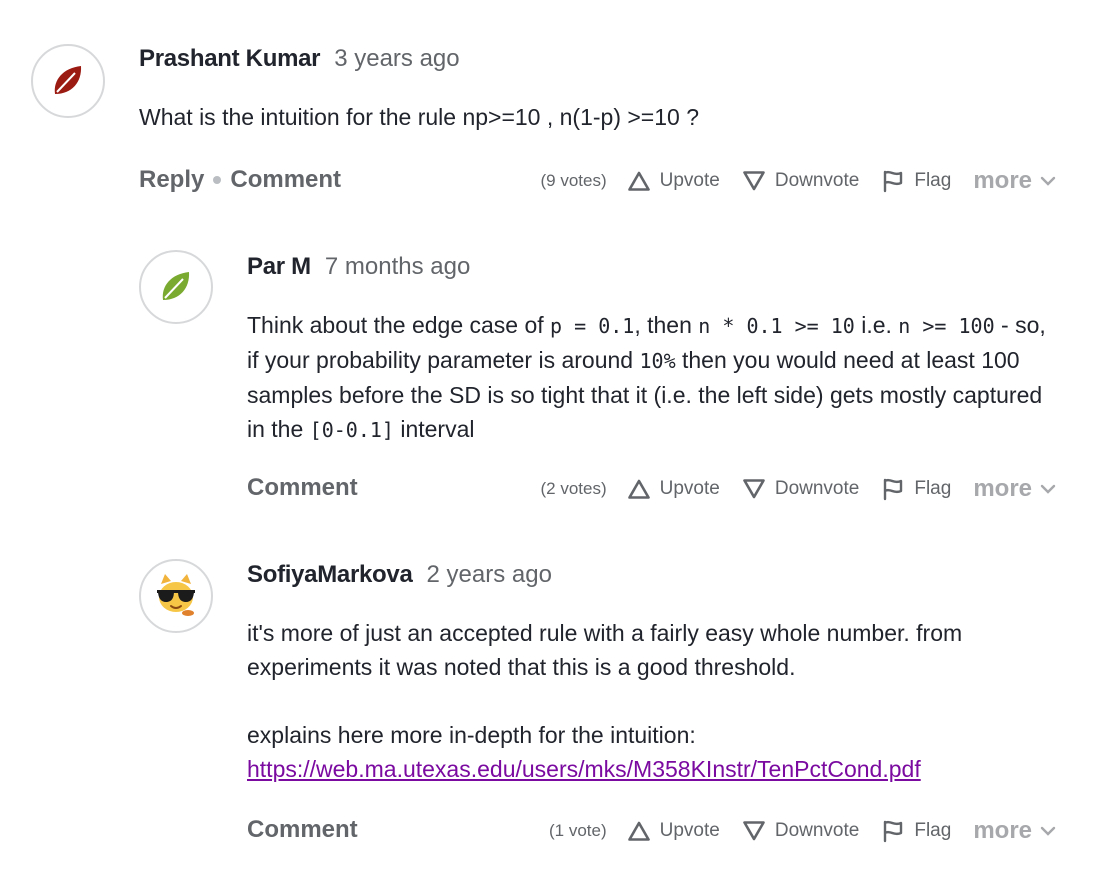  I want to click on green-leaf-icon, so click(176, 286).